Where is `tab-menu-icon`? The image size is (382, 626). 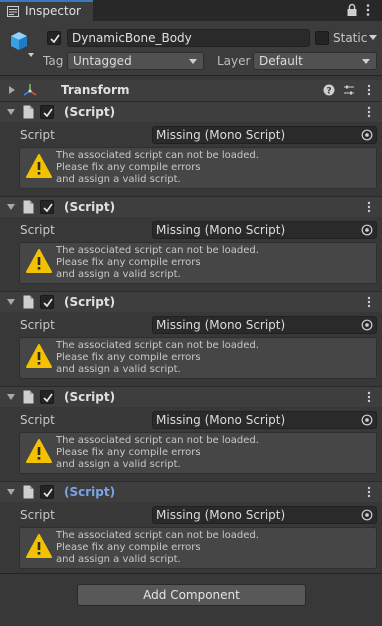
tab-menu-icon is located at coordinates (368, 10).